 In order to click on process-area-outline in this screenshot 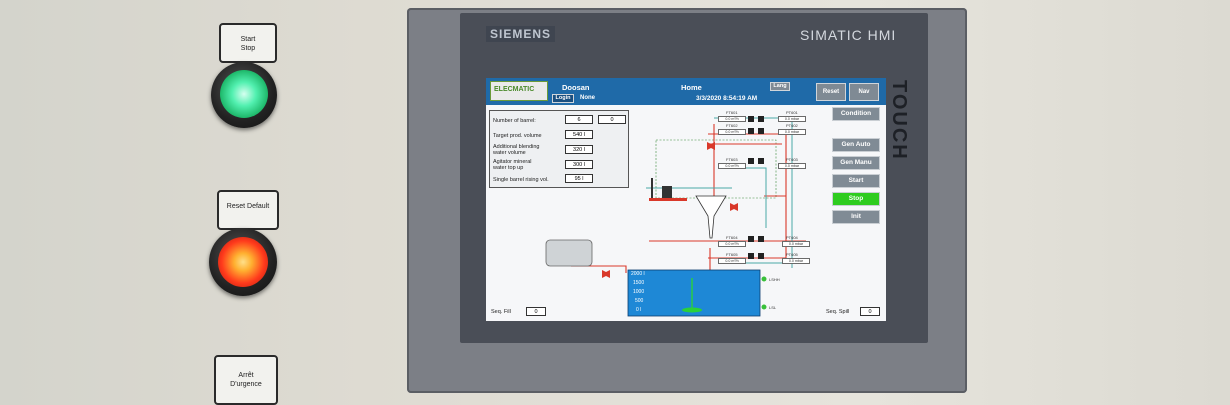, I will do `click(716, 169)`.